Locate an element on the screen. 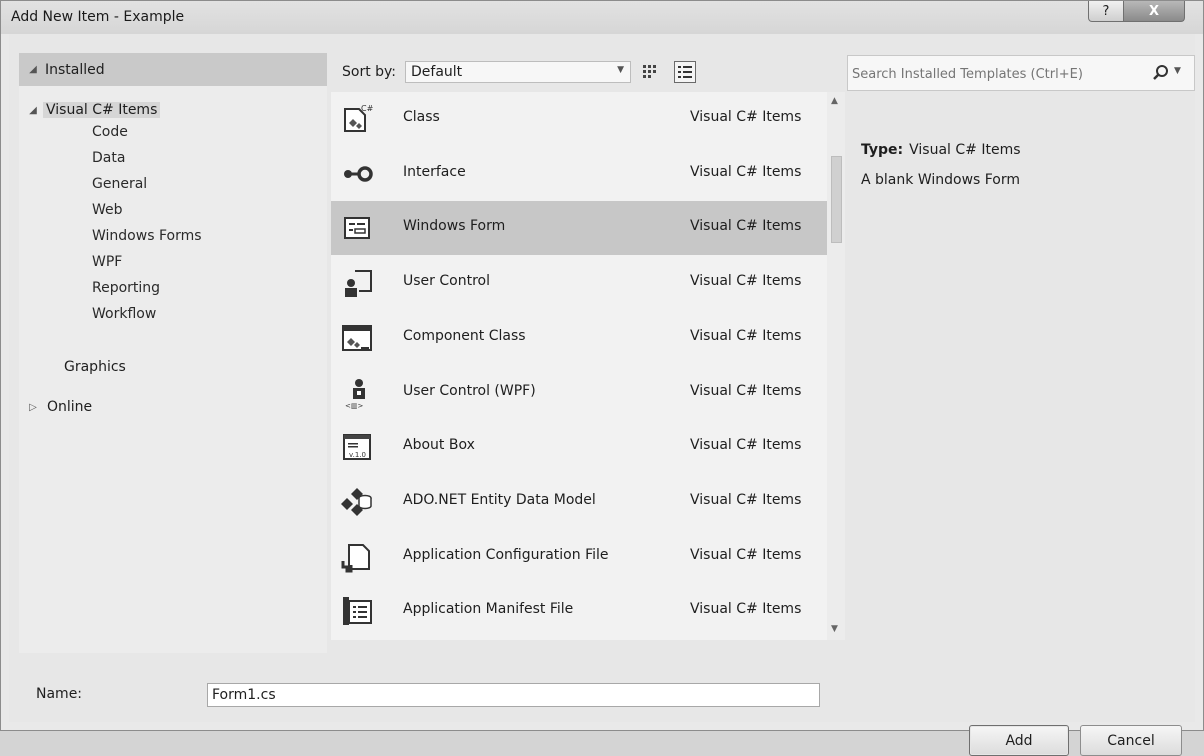 The width and height of the screenshot is (1204, 756). add-button: Add is located at coordinates (1019, 740).